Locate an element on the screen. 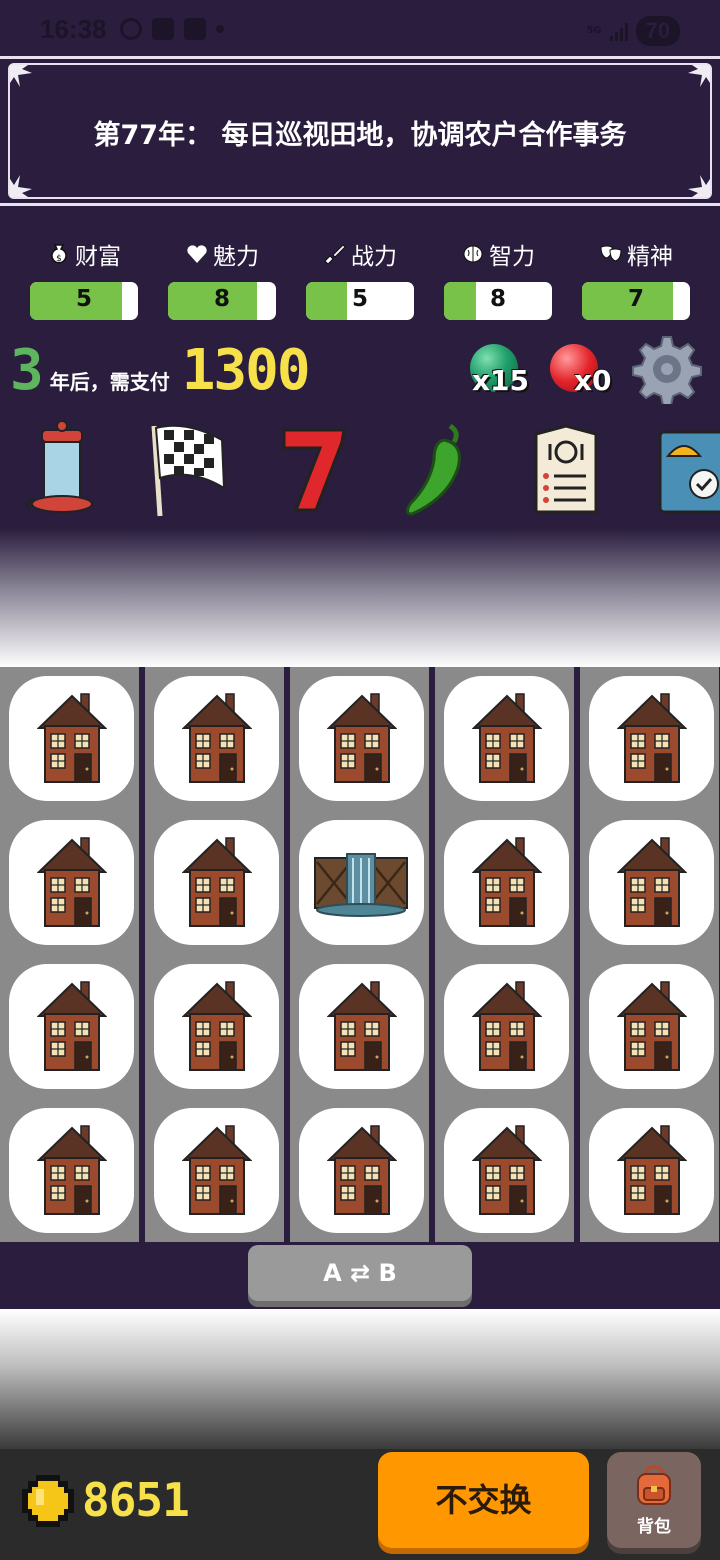 The image size is (720, 1560). relic-items-row is located at coordinates (360, 473).